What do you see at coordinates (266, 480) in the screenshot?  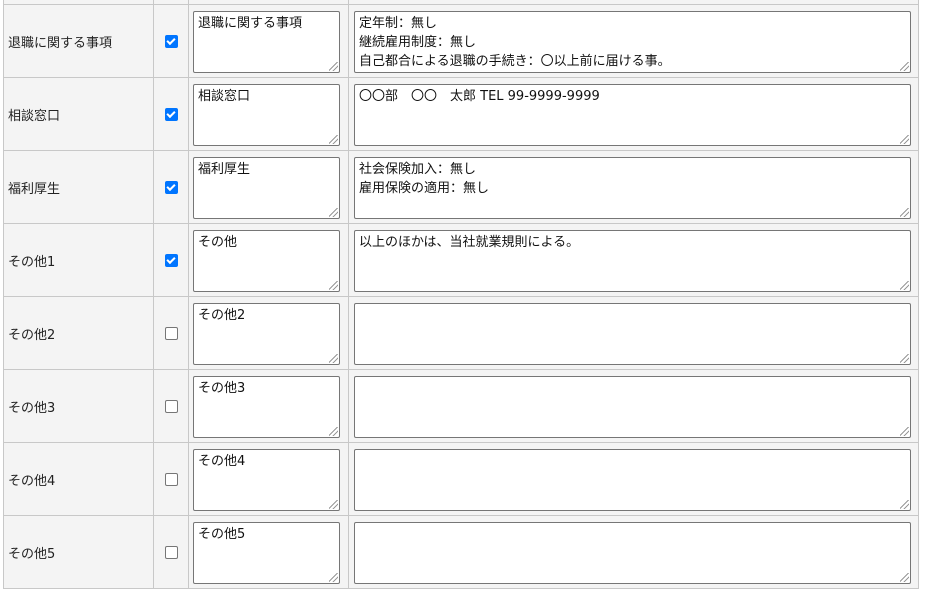 I see `title-textarea: その他4` at bounding box center [266, 480].